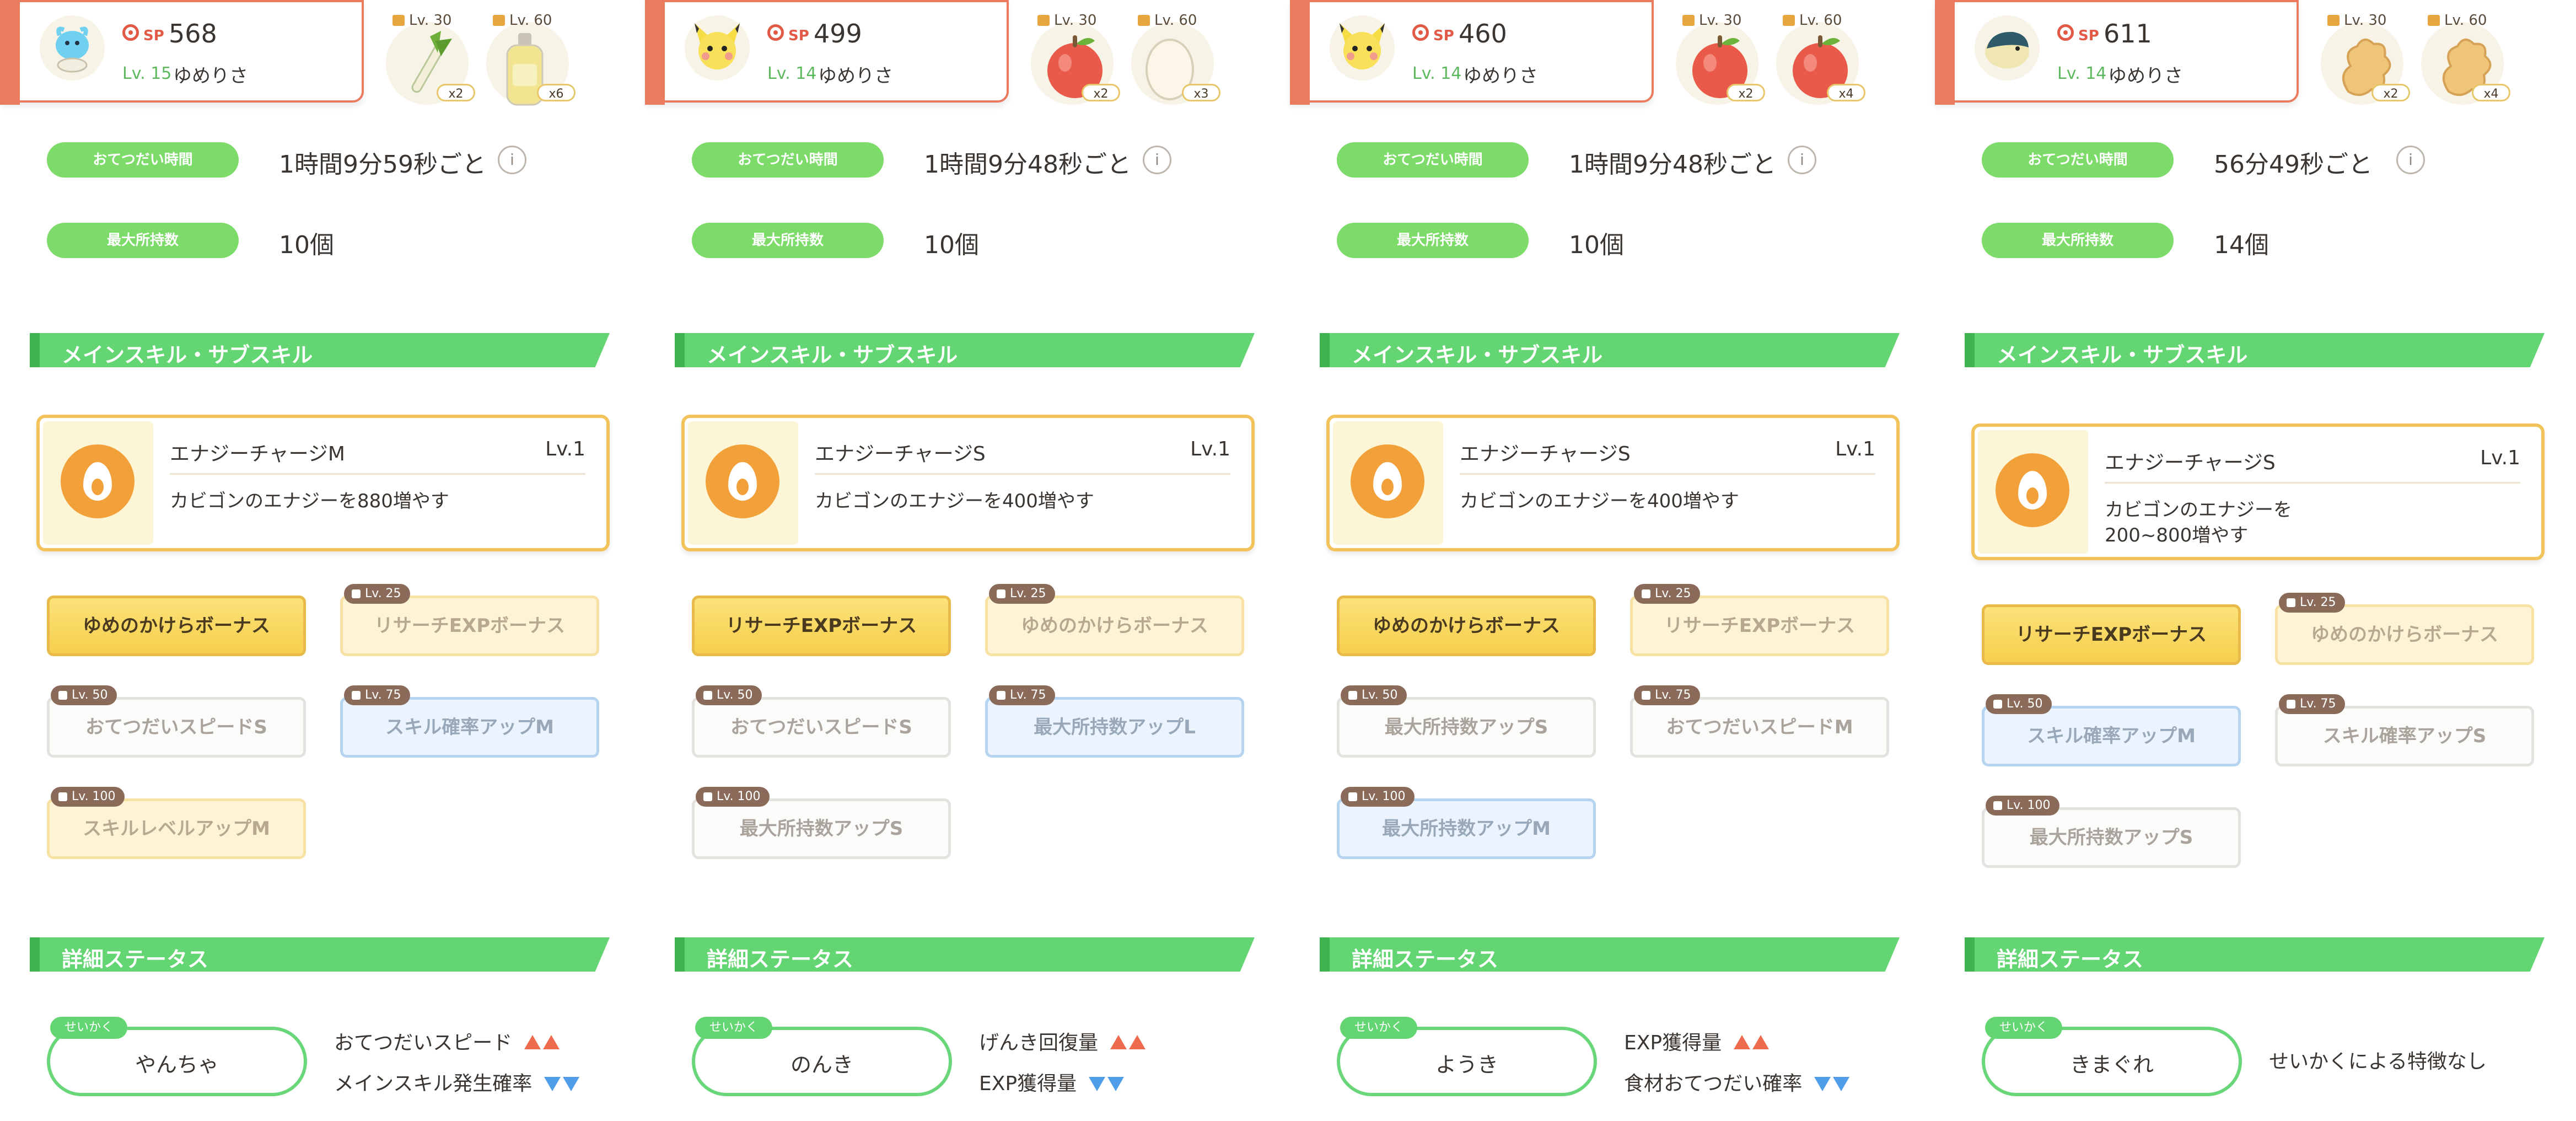 This screenshot has height=1121, width=2576. What do you see at coordinates (1028, 1083) in the screenshot?
I see `nature-effect-text: EXP獲得量` at bounding box center [1028, 1083].